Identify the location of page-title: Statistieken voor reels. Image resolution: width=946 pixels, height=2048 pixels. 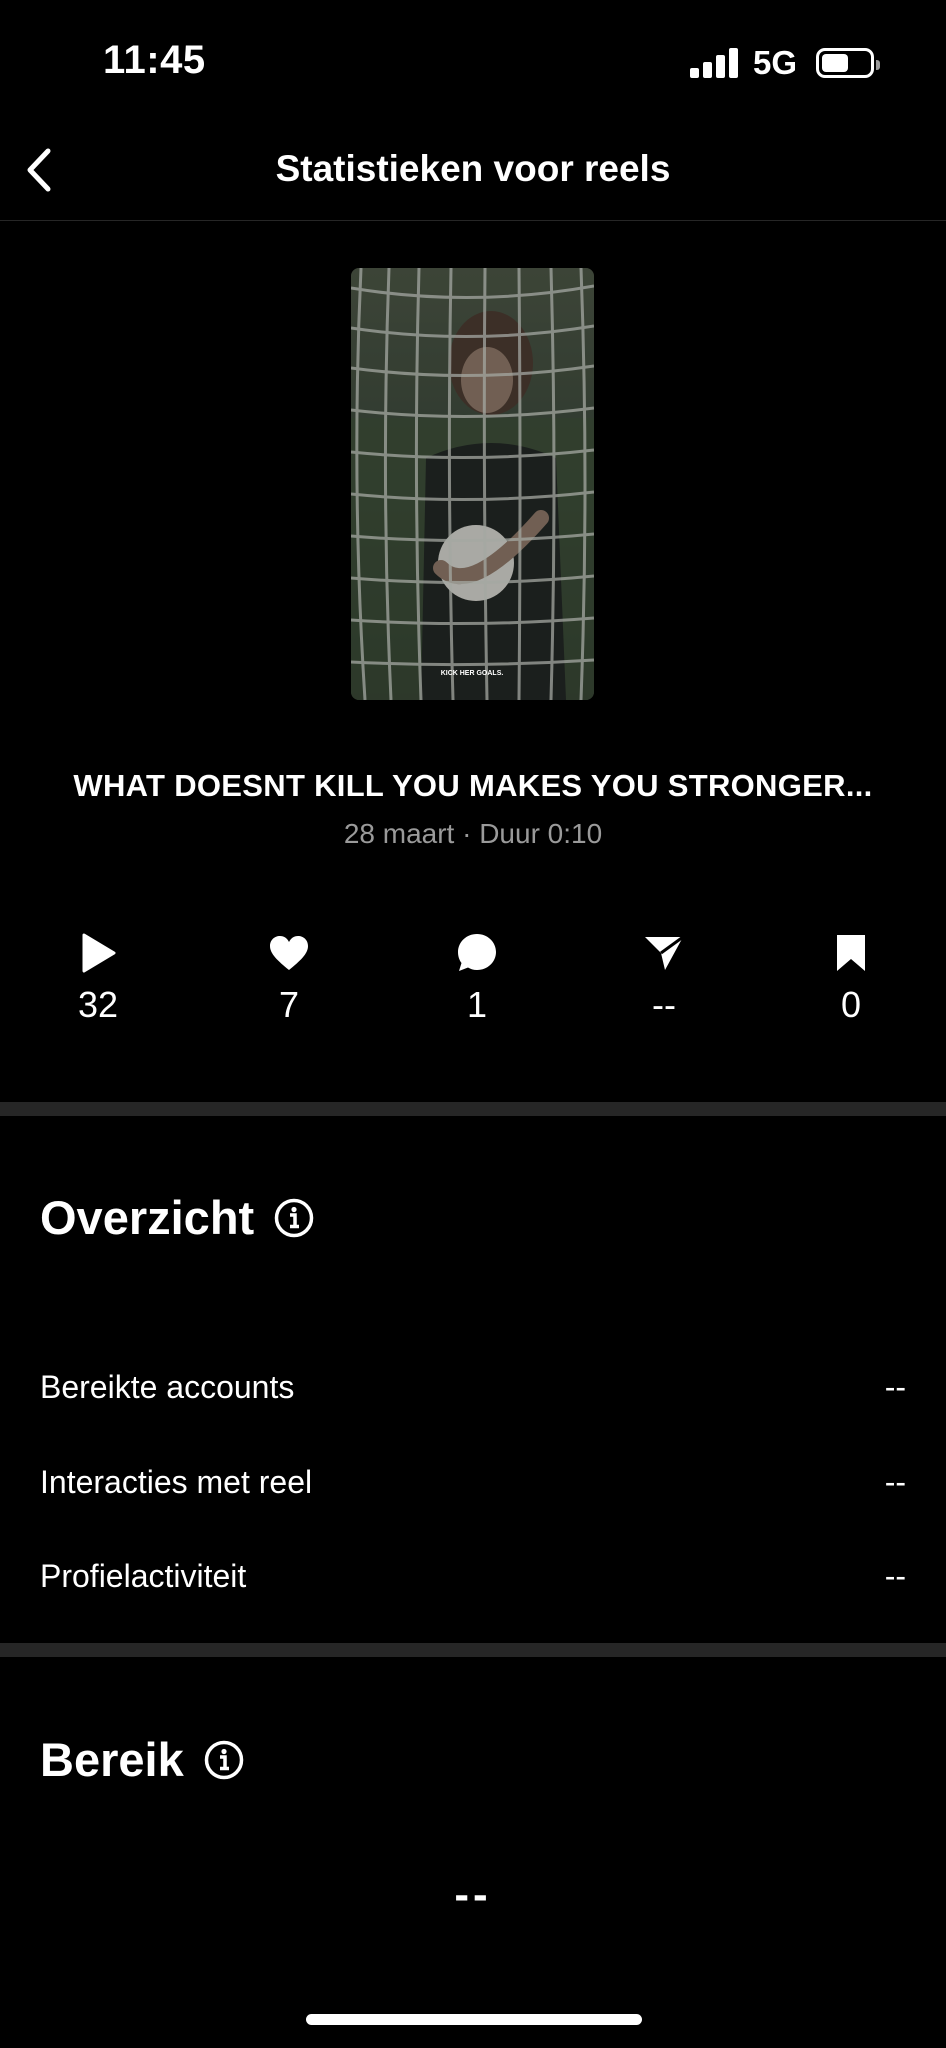
(473, 168).